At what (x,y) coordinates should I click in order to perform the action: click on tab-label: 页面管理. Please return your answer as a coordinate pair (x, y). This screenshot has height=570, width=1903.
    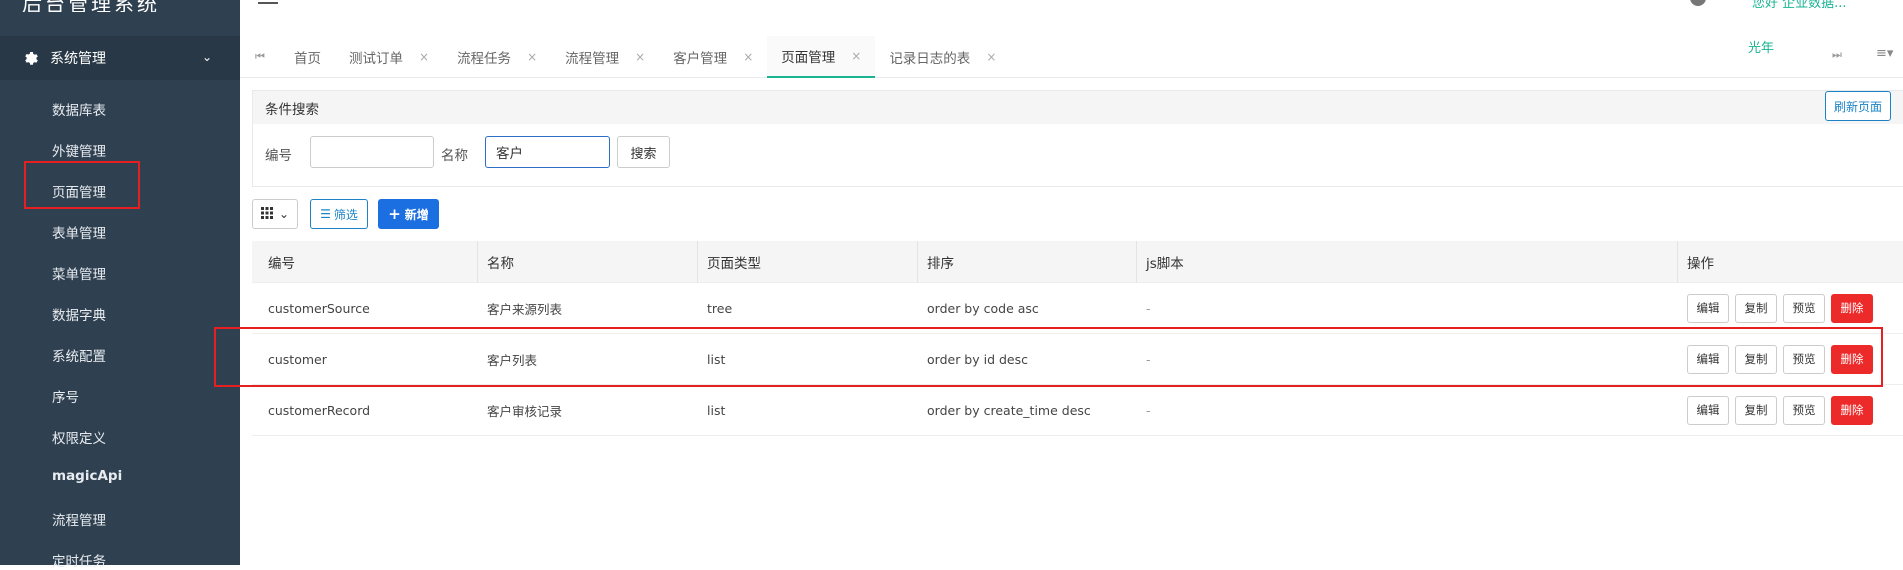
    Looking at the image, I should click on (808, 58).